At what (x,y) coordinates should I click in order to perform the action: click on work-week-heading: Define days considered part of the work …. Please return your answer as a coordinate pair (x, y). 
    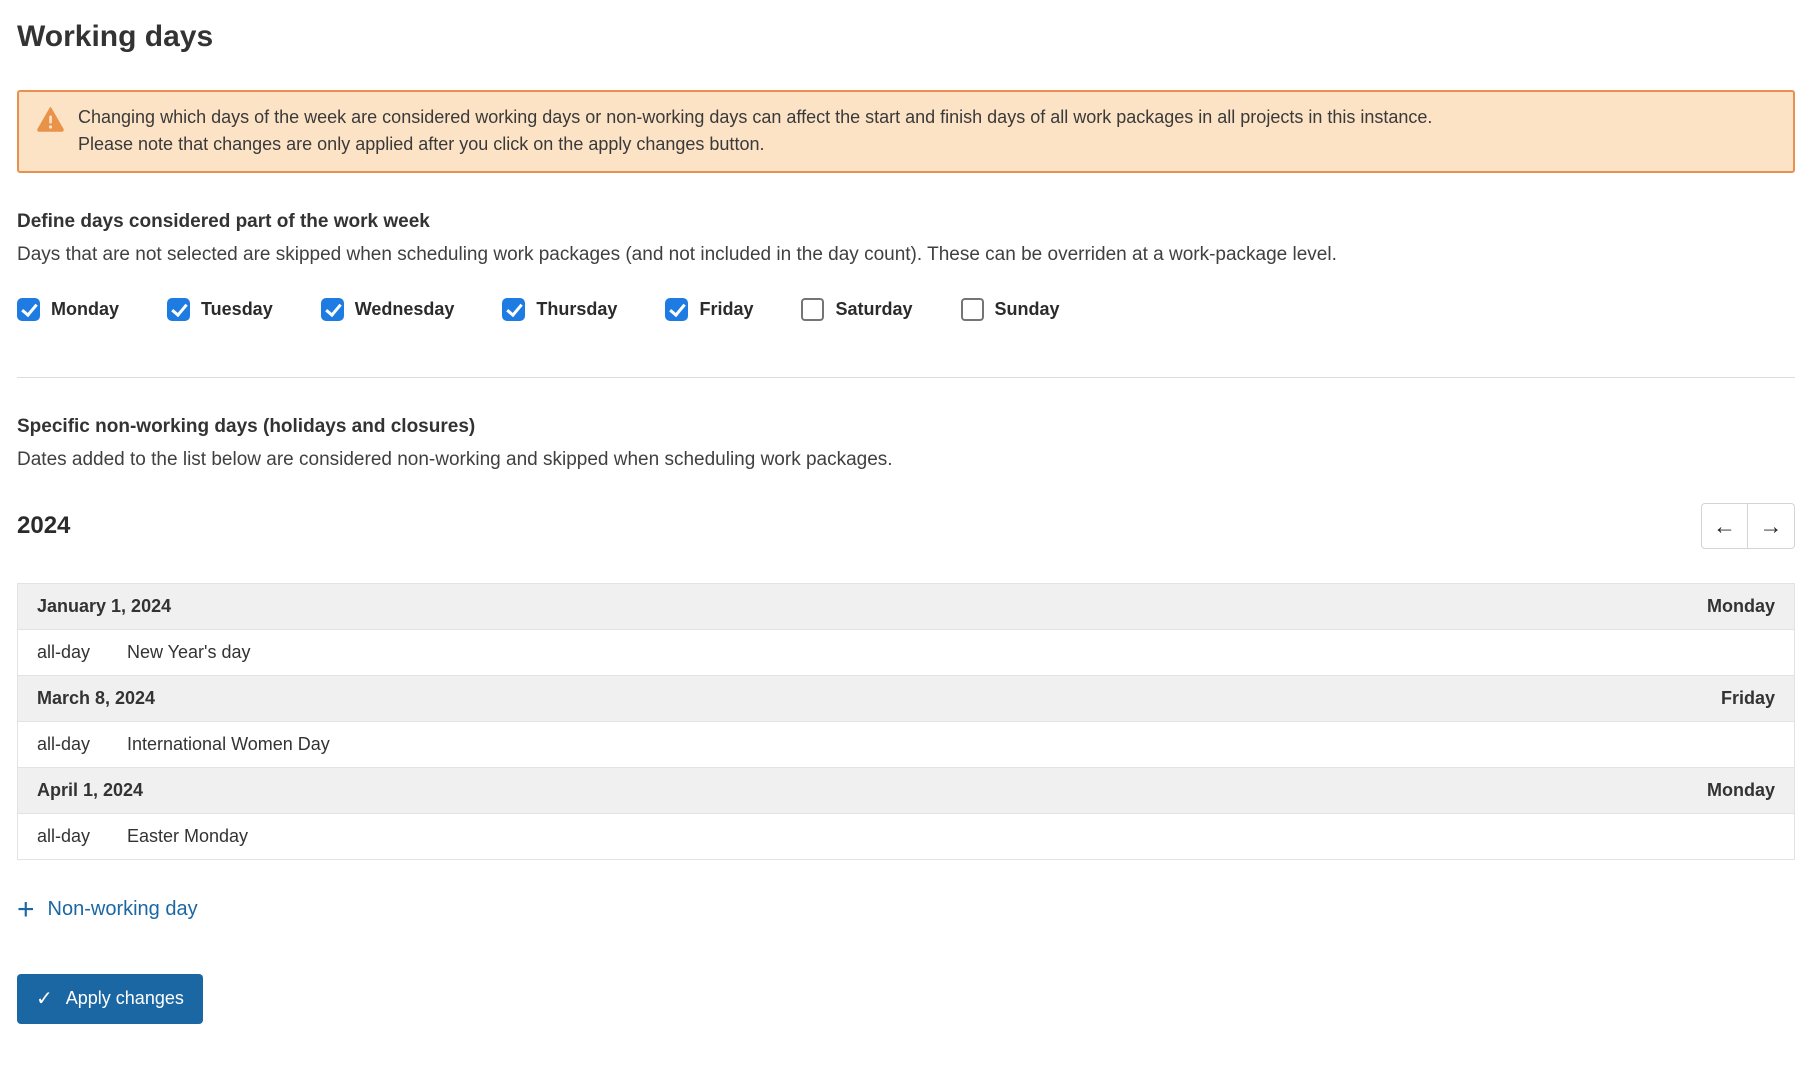
    Looking at the image, I should click on (223, 221).